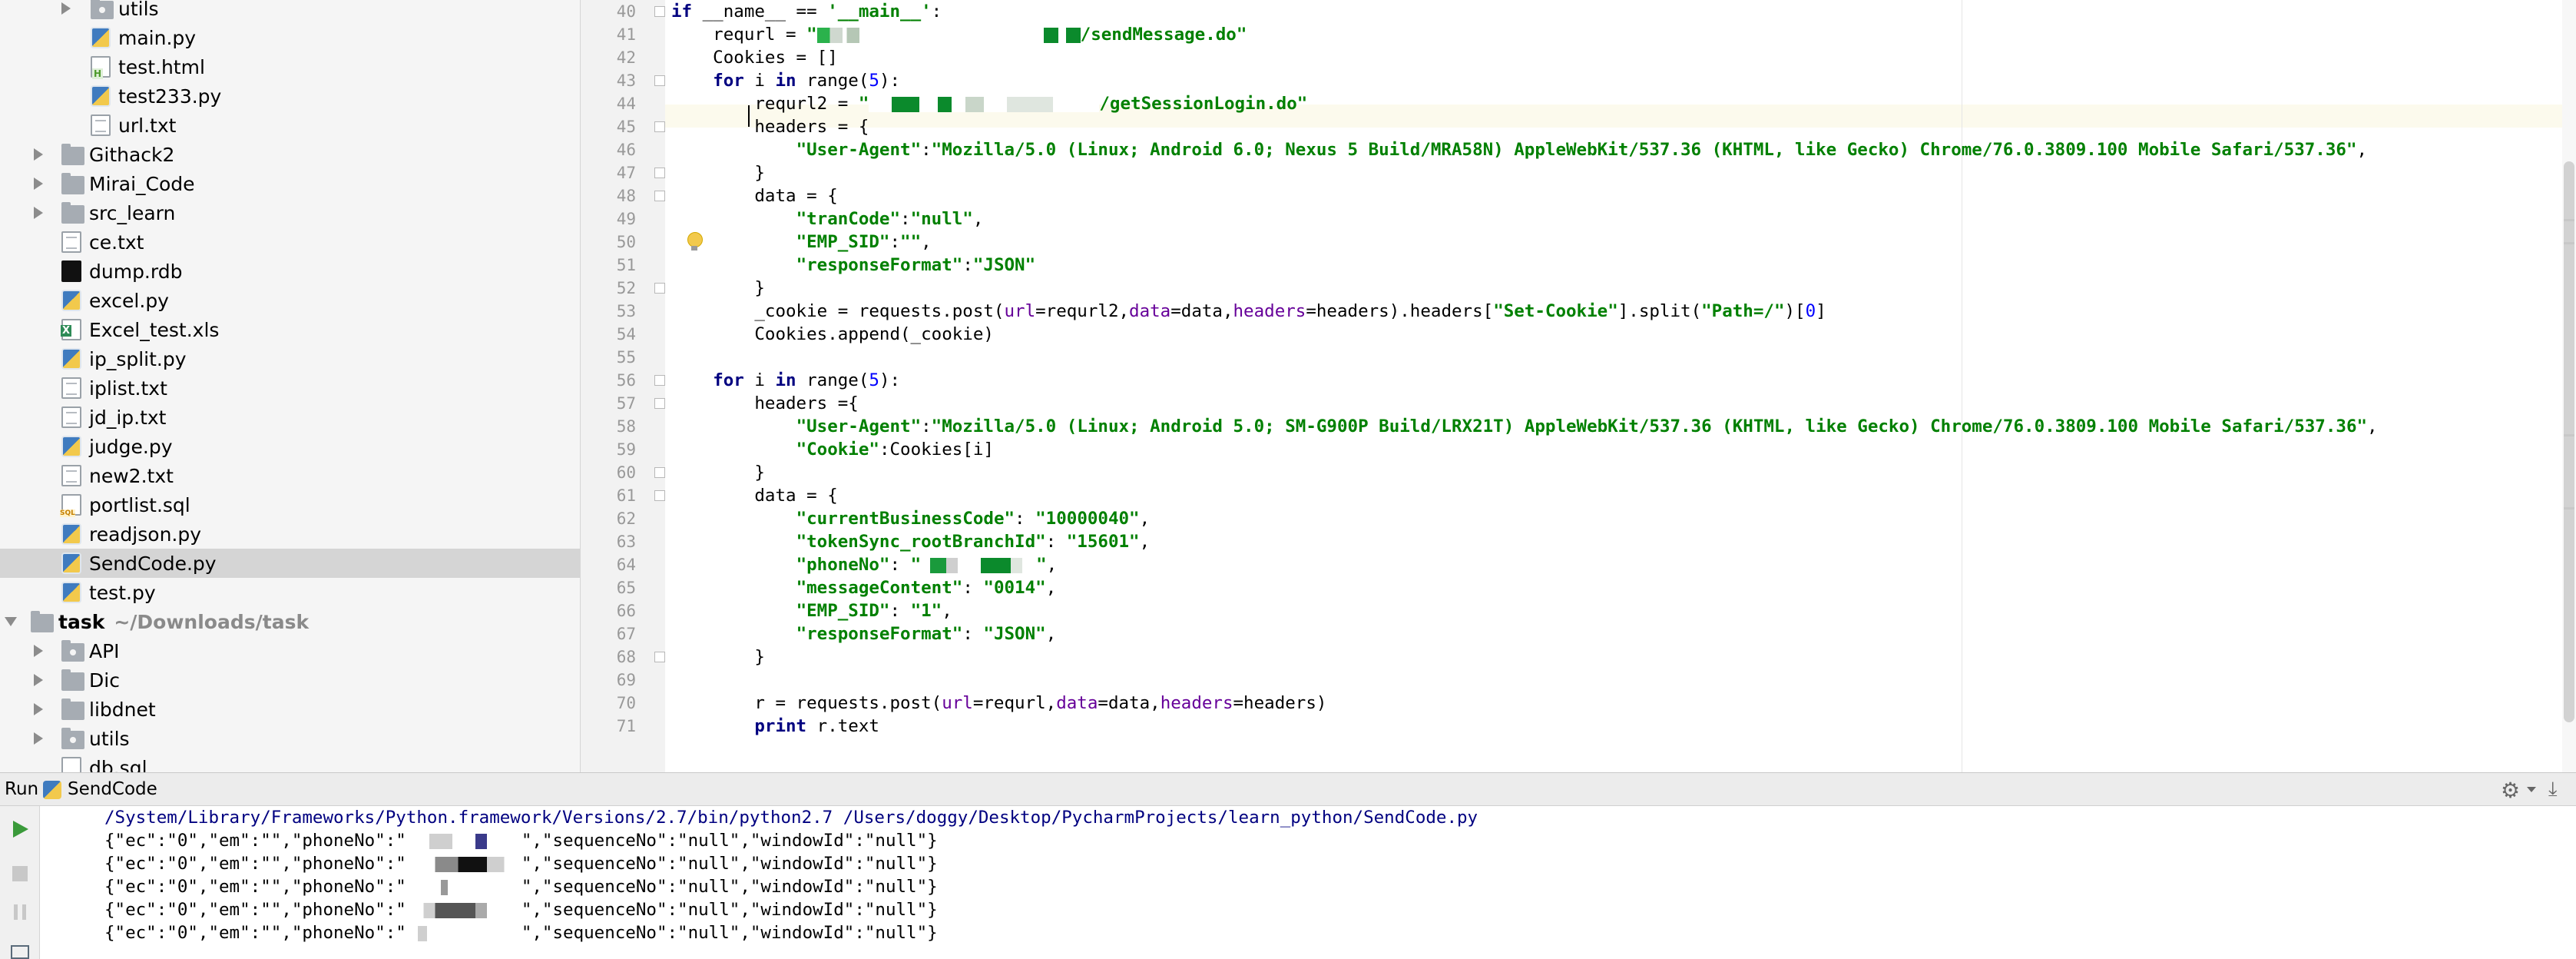 Image resolution: width=2576 pixels, height=959 pixels. I want to click on code-line-50: "EMP_SID":"",, so click(864, 242).